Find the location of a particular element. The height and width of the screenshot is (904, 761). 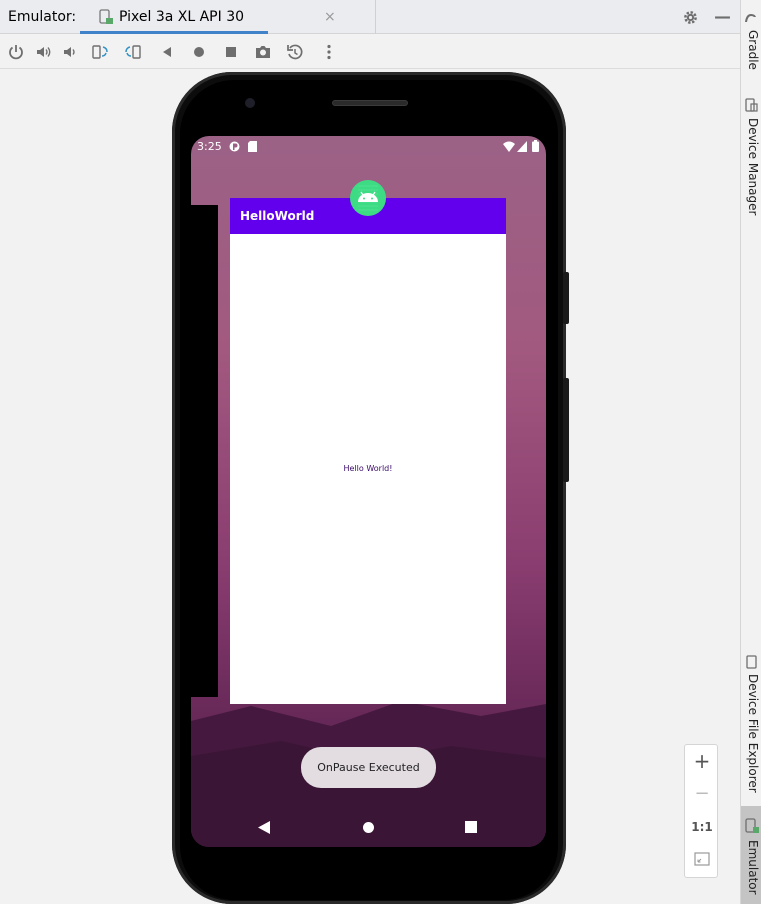

status-bar: 3:25 is located at coordinates (368, 147).